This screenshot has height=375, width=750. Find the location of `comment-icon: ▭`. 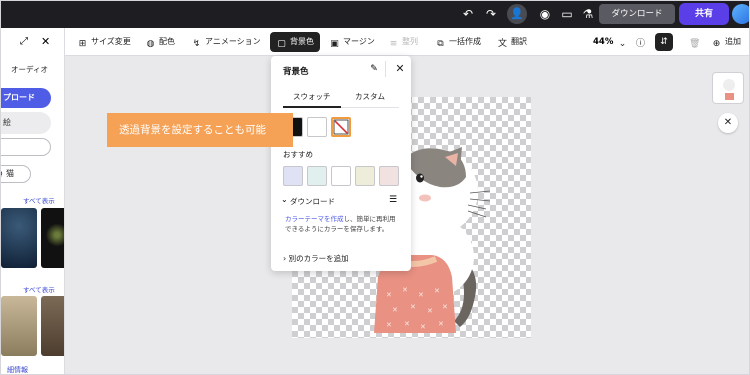

comment-icon: ▭ is located at coordinates (567, 14).